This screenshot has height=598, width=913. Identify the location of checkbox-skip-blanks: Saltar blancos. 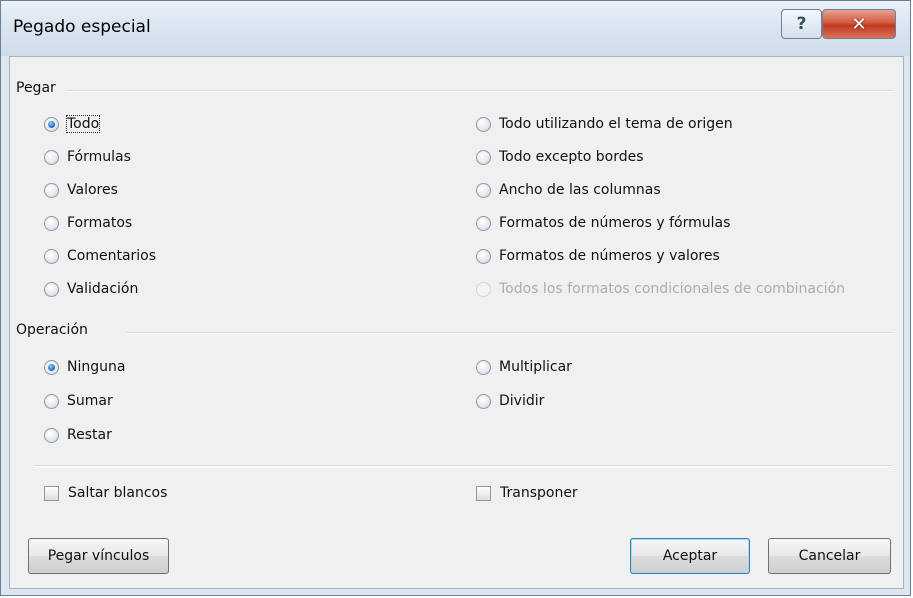
(105, 493).